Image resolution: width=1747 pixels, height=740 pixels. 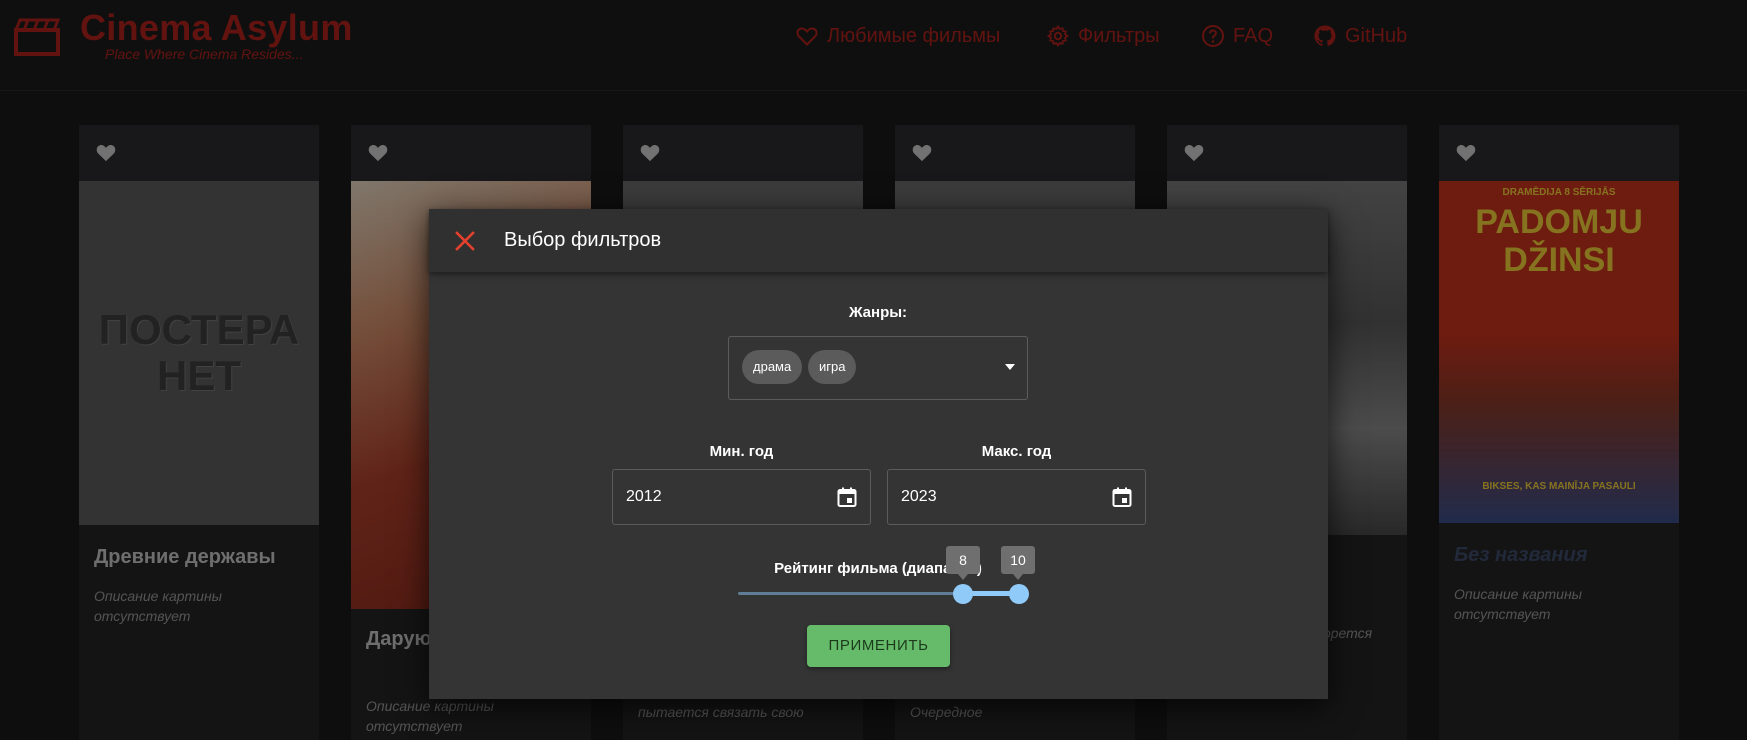 I want to click on min-year-label: Мин. год, so click(x=741, y=451).